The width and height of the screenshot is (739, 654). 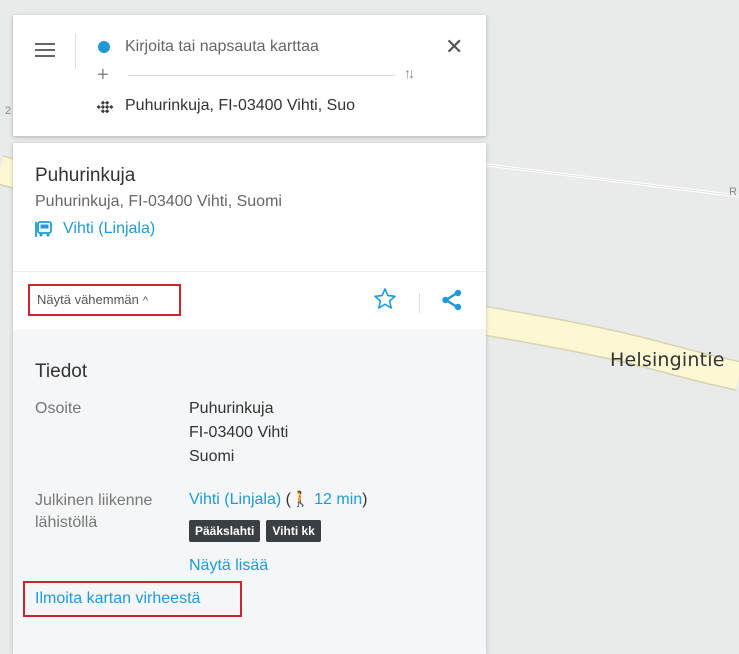 What do you see at coordinates (66, 522) in the screenshot?
I see `transit-label-line: lähistöllä` at bounding box center [66, 522].